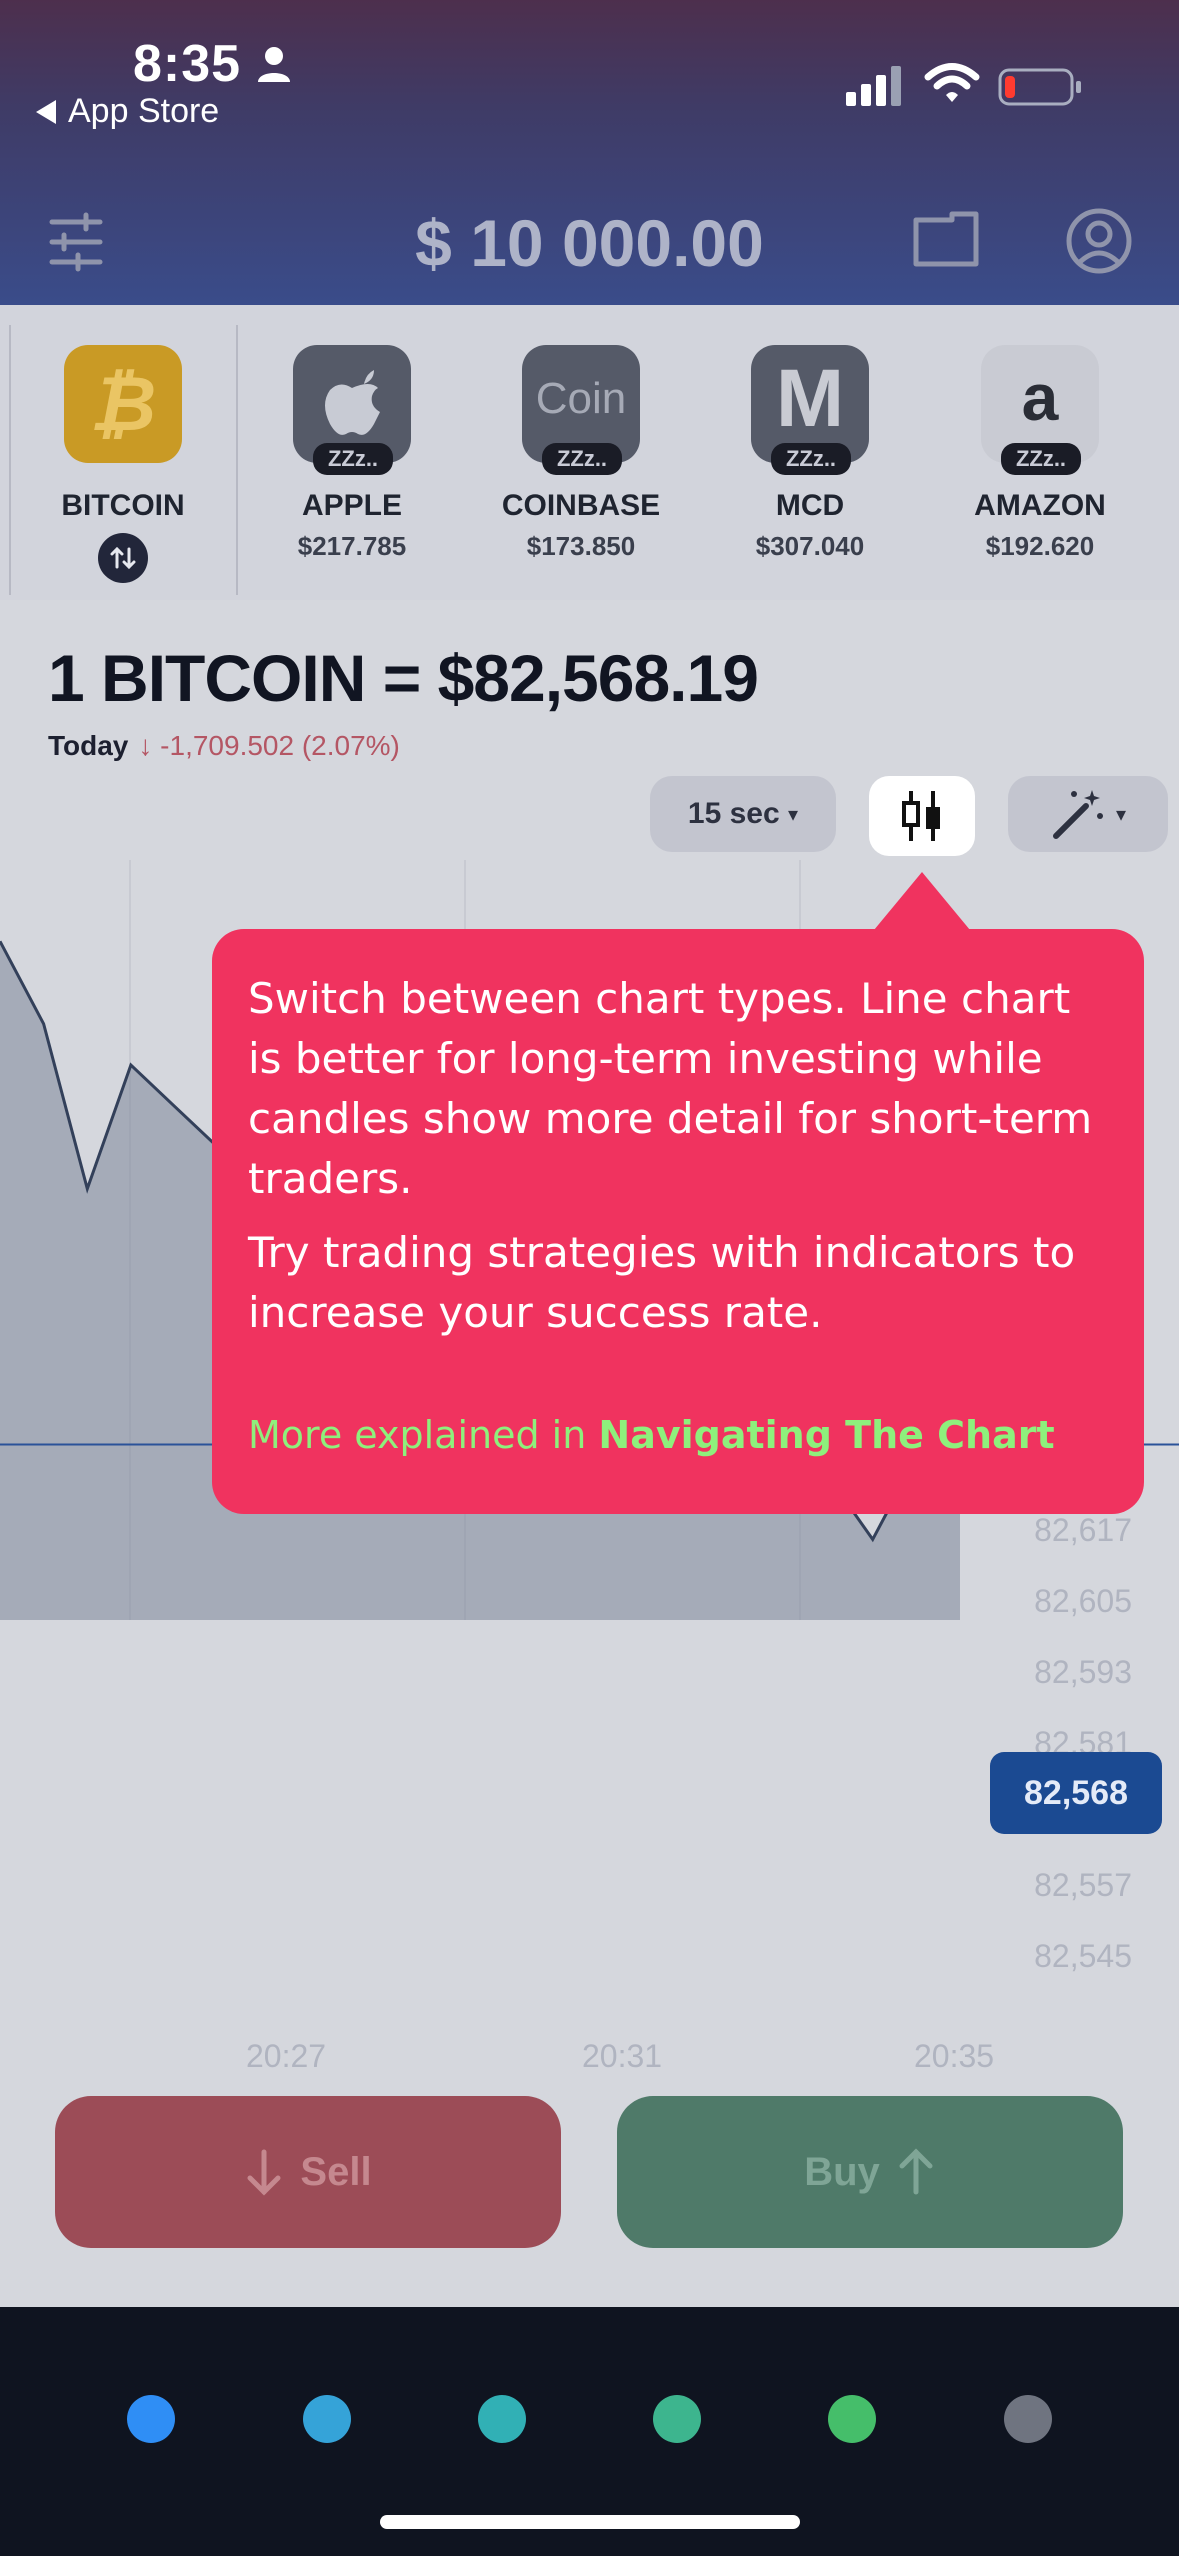  I want to click on x-tick: 20:31, so click(622, 2056).